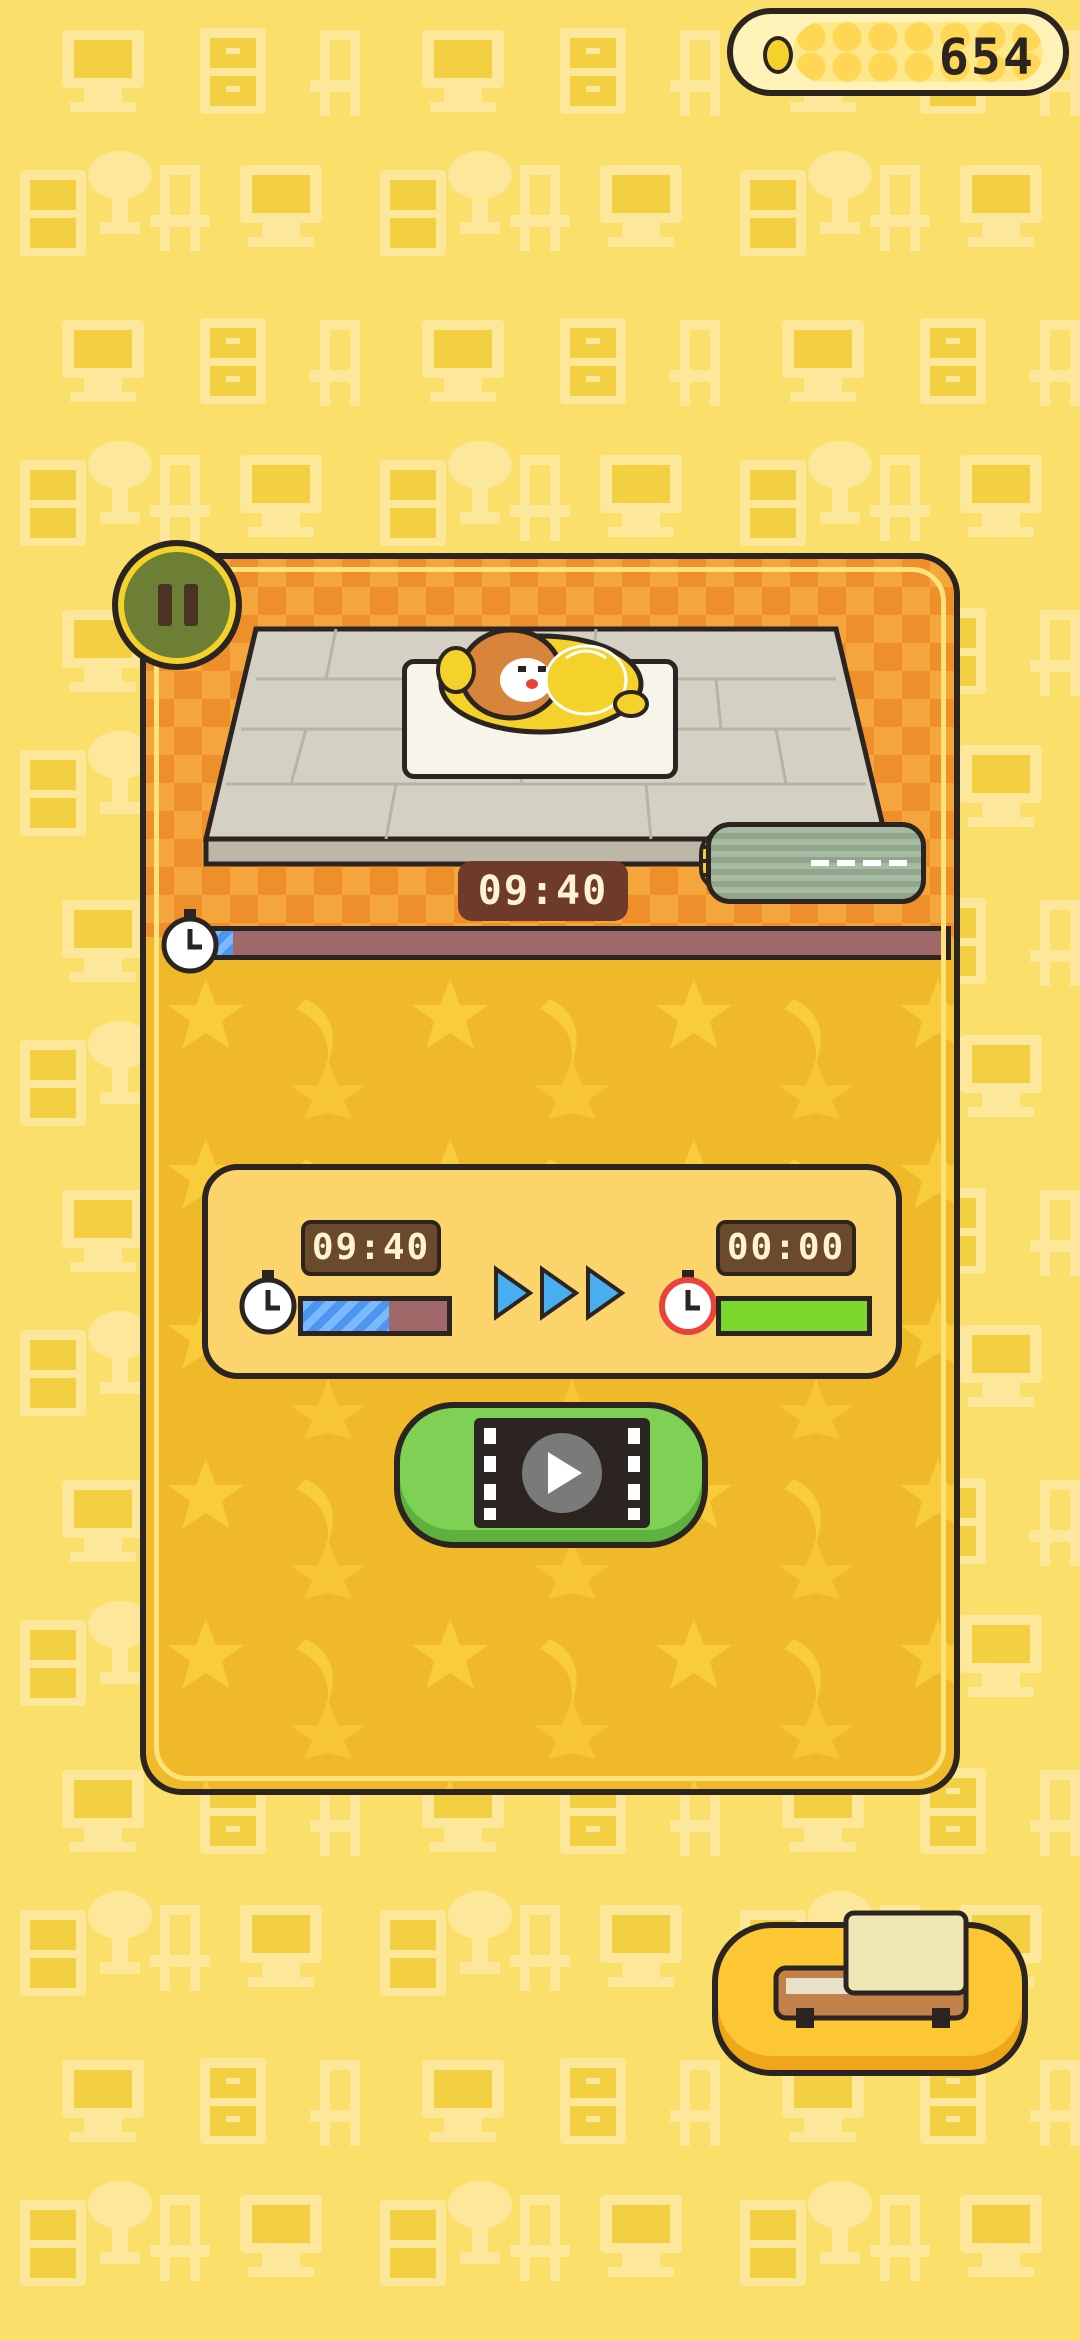  What do you see at coordinates (177, 605) in the screenshot?
I see `pause-button` at bounding box center [177, 605].